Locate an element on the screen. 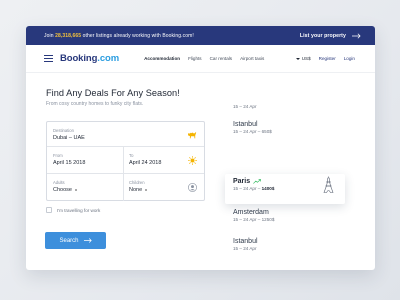 The height and width of the screenshot is (300, 400). destination-field: Destination Dubai – UAE is located at coordinates (125, 134).